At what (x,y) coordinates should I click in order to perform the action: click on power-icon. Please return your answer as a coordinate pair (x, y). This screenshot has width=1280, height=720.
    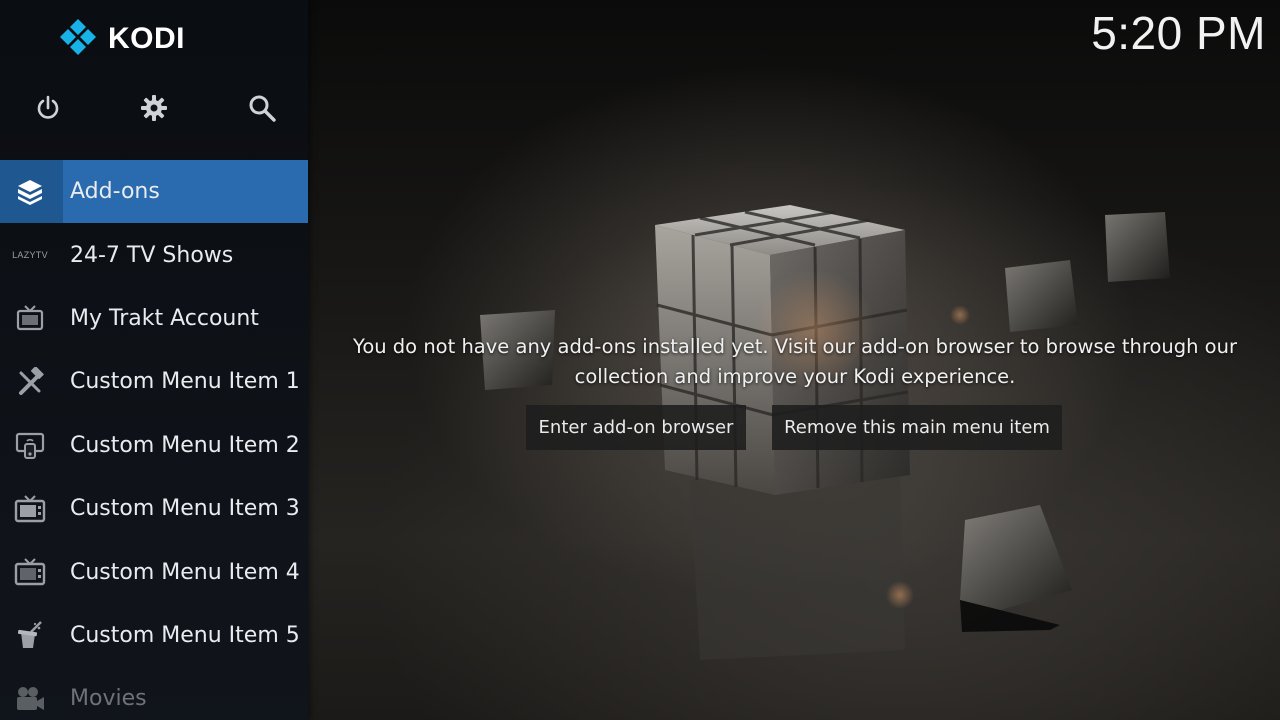
    Looking at the image, I should click on (48, 107).